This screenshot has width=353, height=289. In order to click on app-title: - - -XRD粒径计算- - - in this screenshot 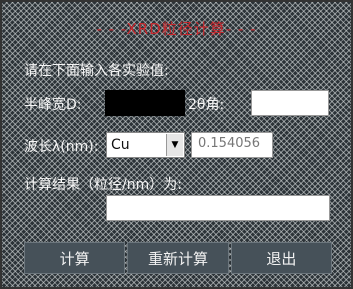, I will do `click(176, 29)`.